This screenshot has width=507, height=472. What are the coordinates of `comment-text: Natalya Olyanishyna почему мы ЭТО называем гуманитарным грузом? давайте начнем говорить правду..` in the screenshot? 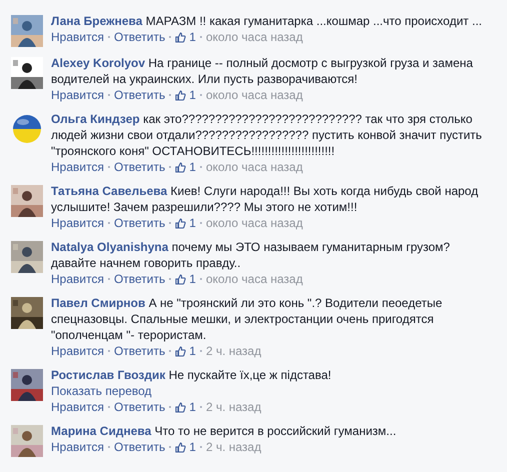 It's located at (251, 255).